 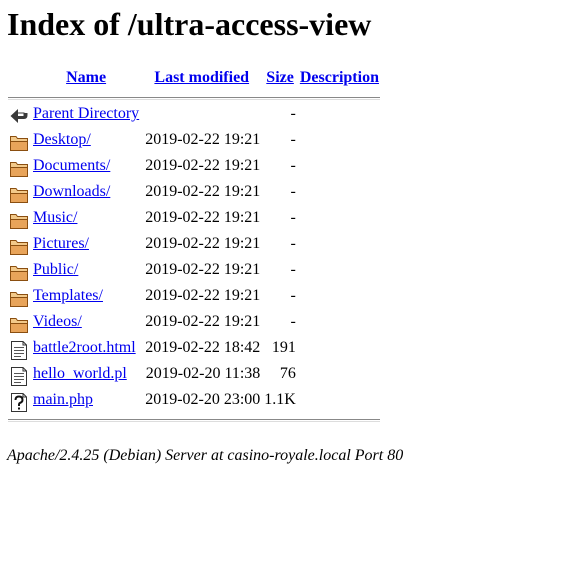 I want to click on sort-by-description-link: Description, so click(x=339, y=77).